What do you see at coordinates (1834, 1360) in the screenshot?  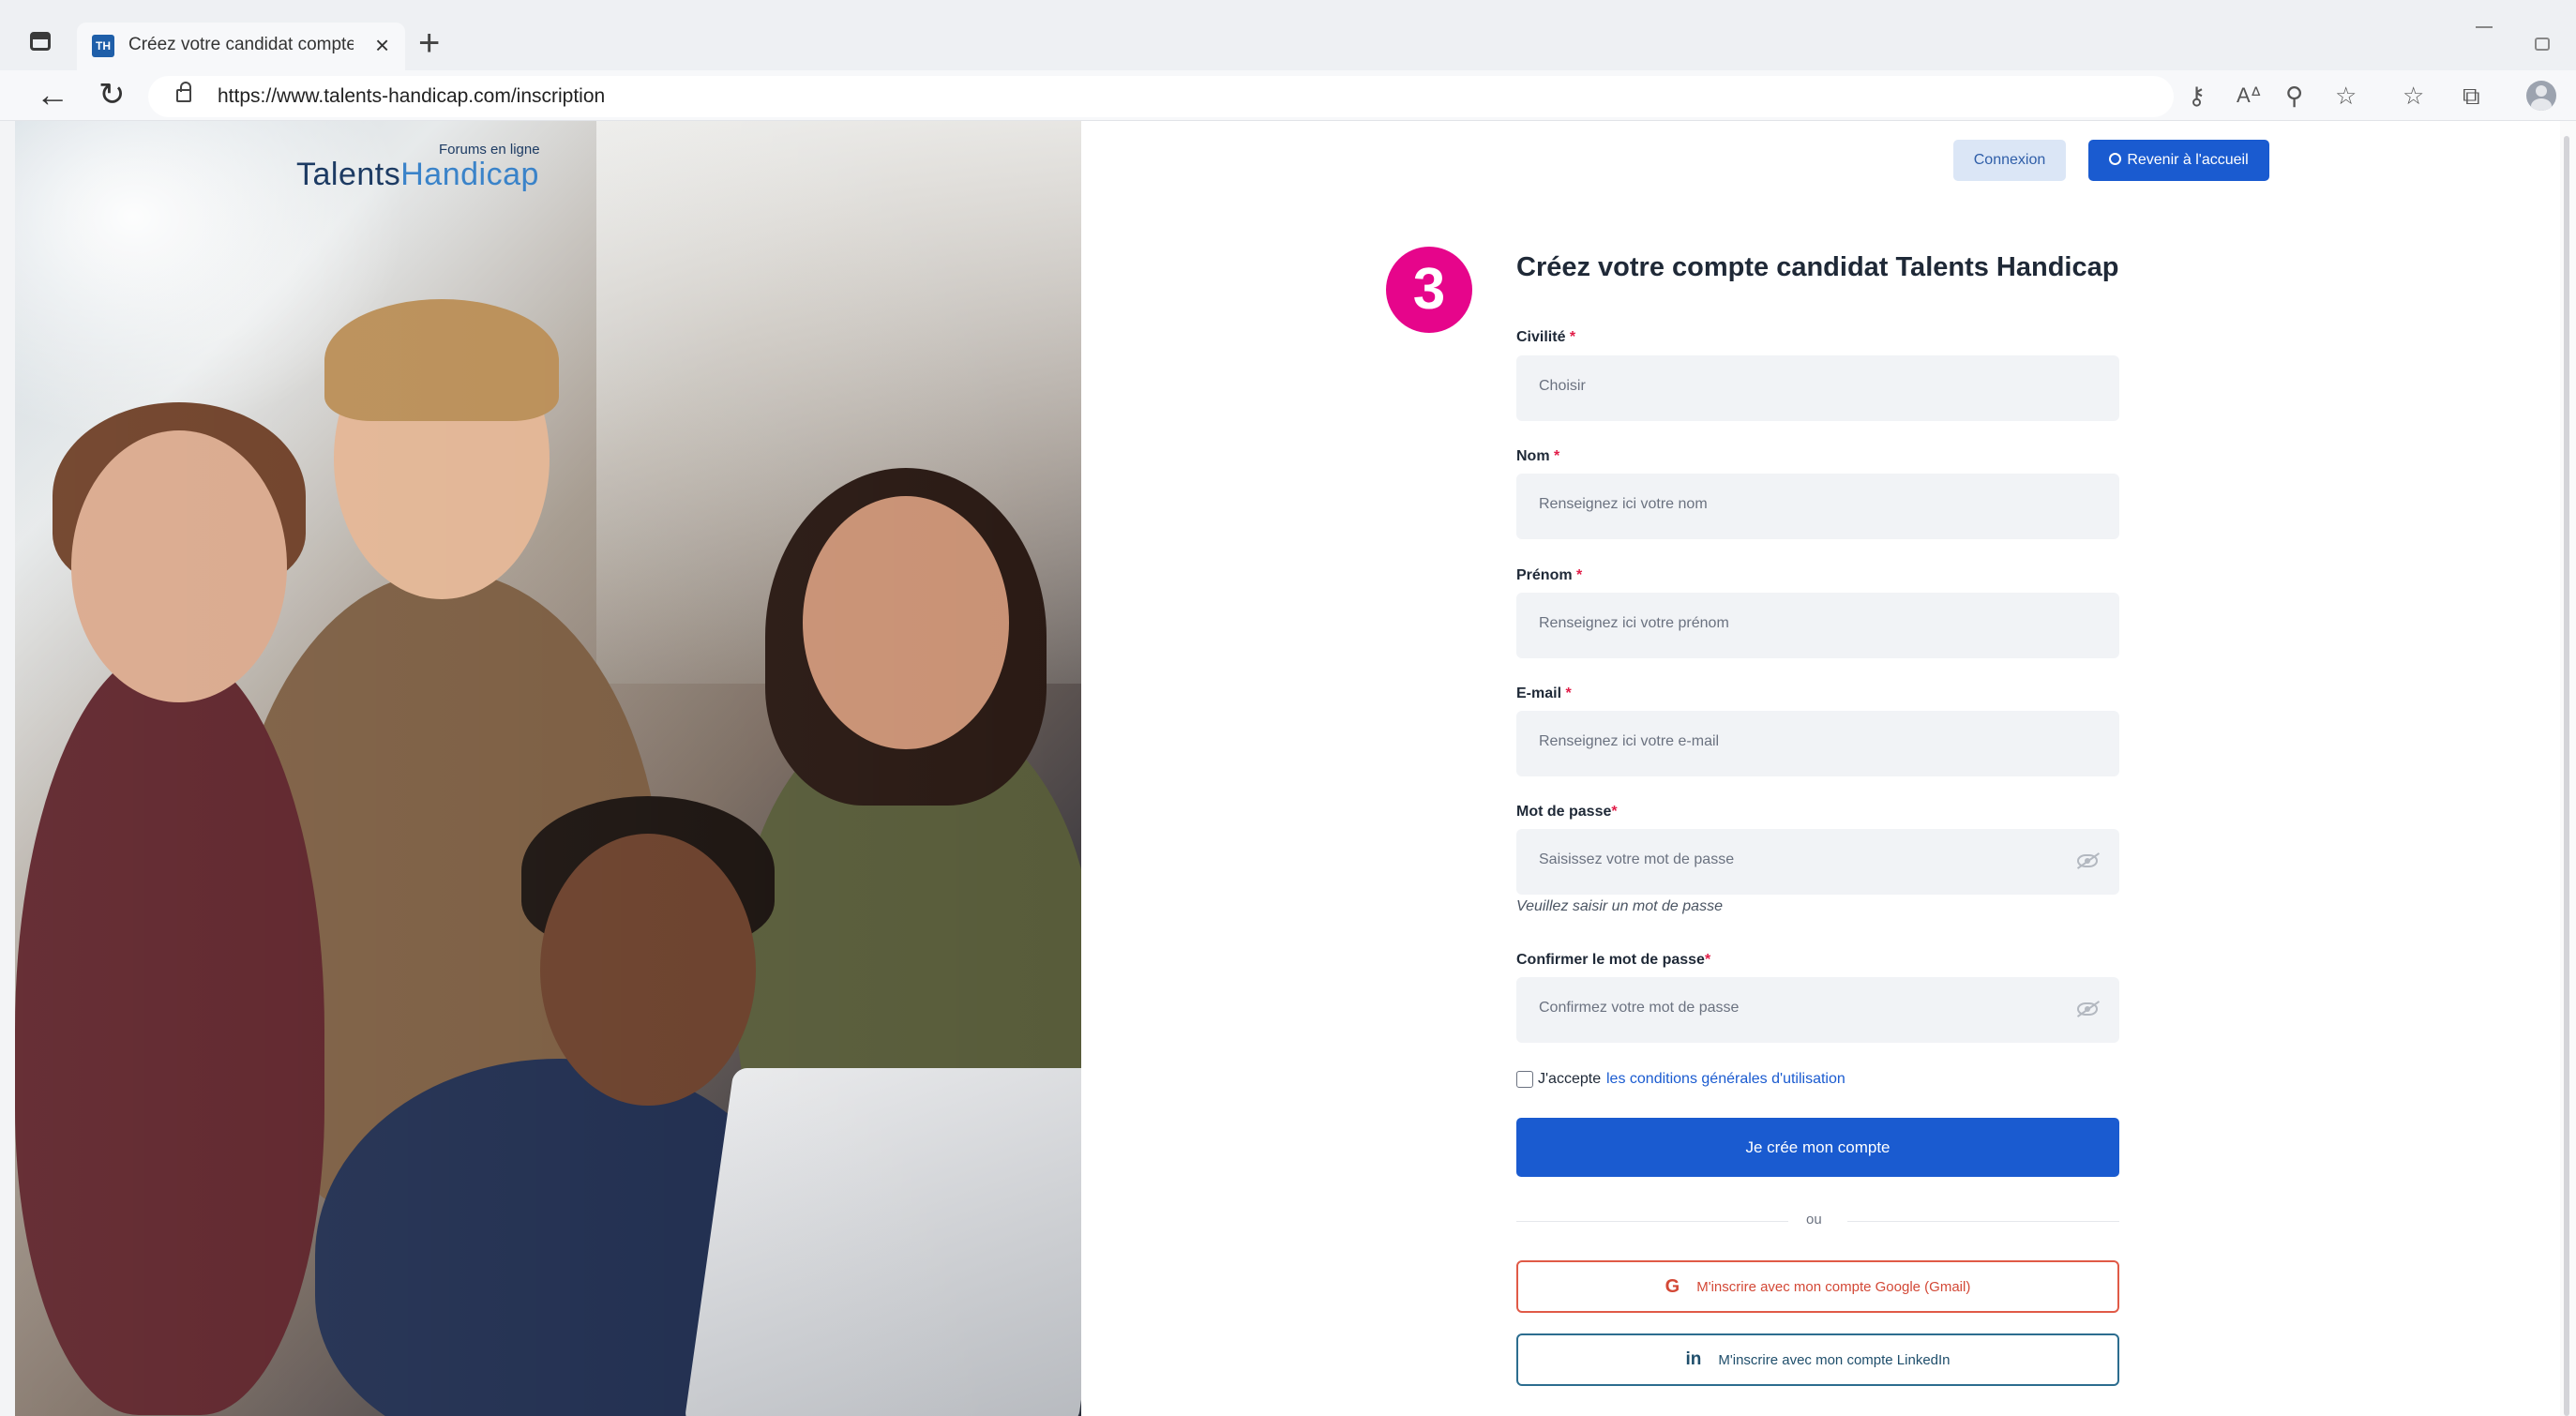 I see `linkedin-signup-label: M'inscrire avec mon compte LinkedIn` at bounding box center [1834, 1360].